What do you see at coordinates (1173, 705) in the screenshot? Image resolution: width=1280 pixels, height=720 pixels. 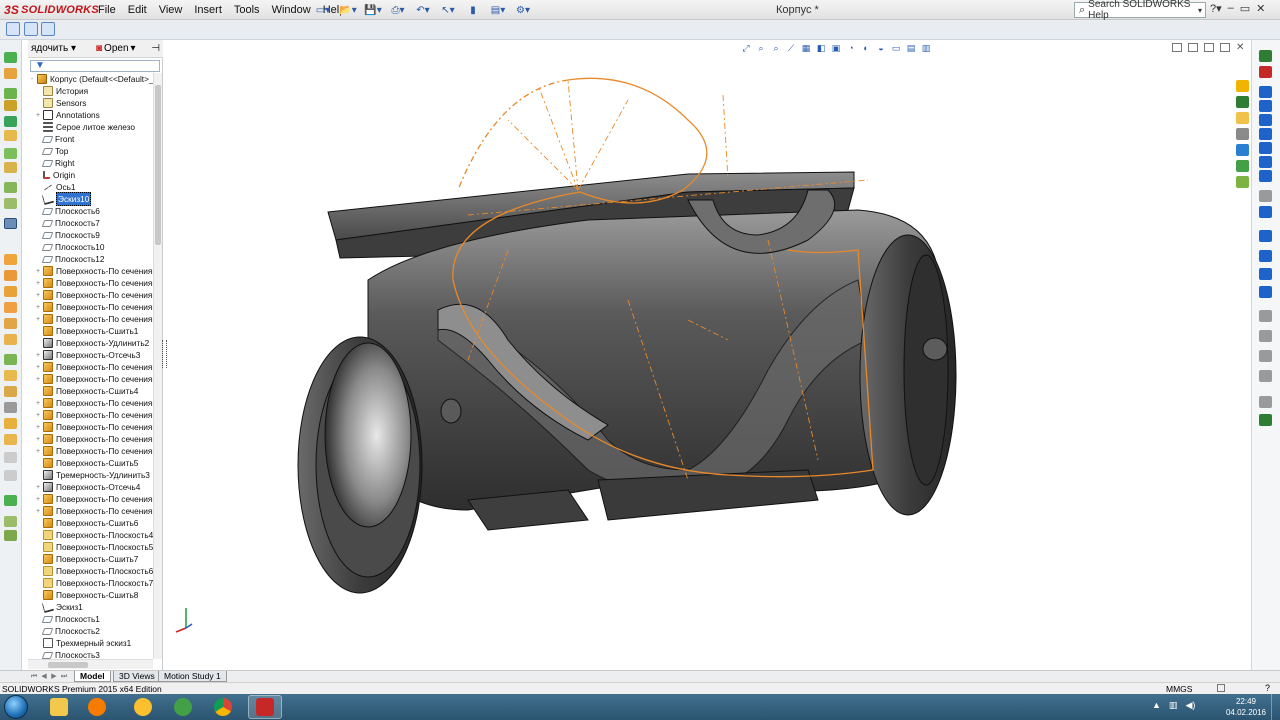 I see `network-icon: ▥` at bounding box center [1173, 705].